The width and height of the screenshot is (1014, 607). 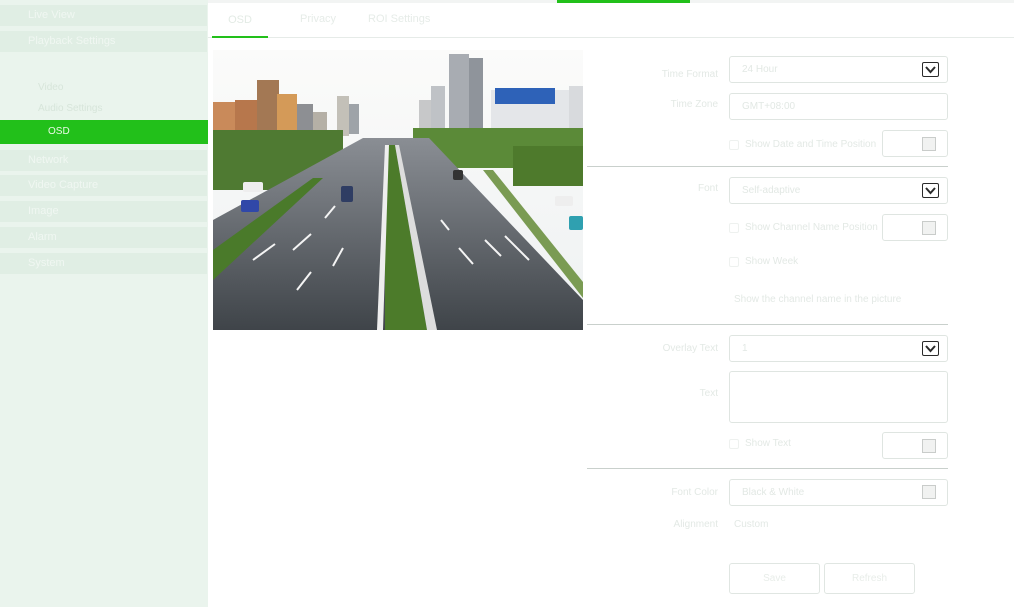 I want to click on show-channel-name-checkbox-row: Show Channel Name Position, so click(x=803, y=227).